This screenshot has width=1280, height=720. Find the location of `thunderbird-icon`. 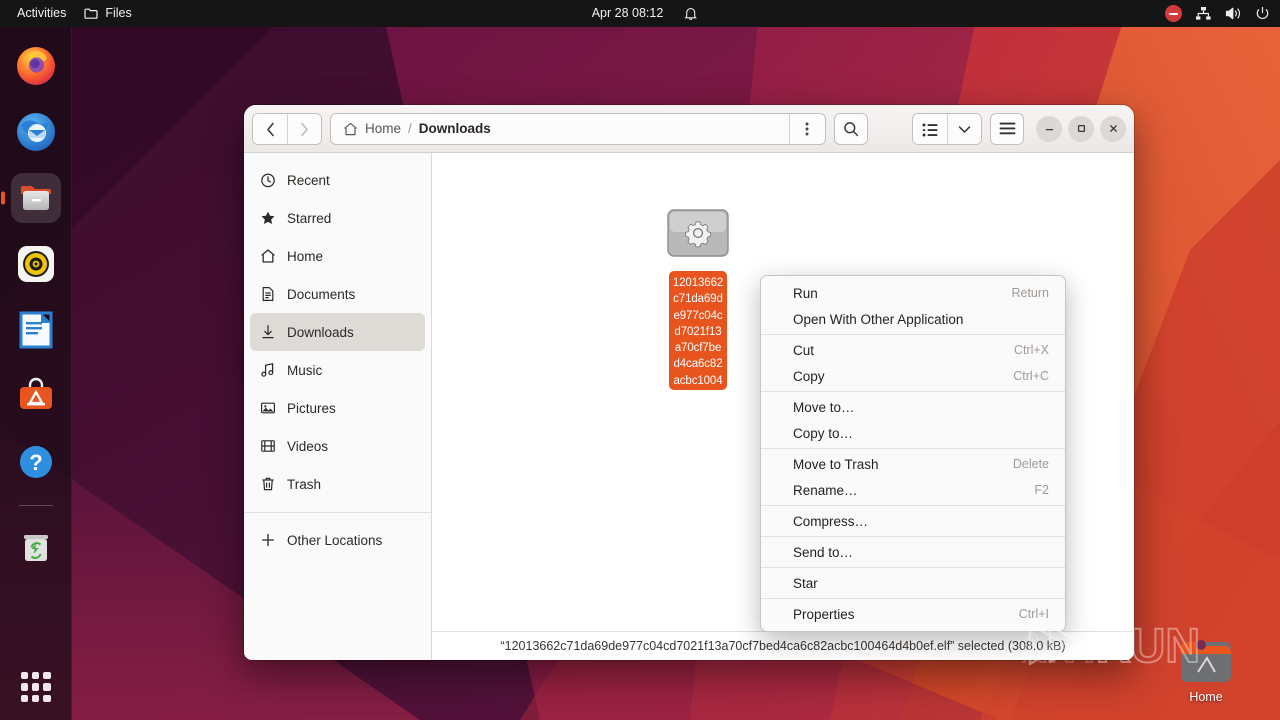

thunderbird-icon is located at coordinates (35, 132).